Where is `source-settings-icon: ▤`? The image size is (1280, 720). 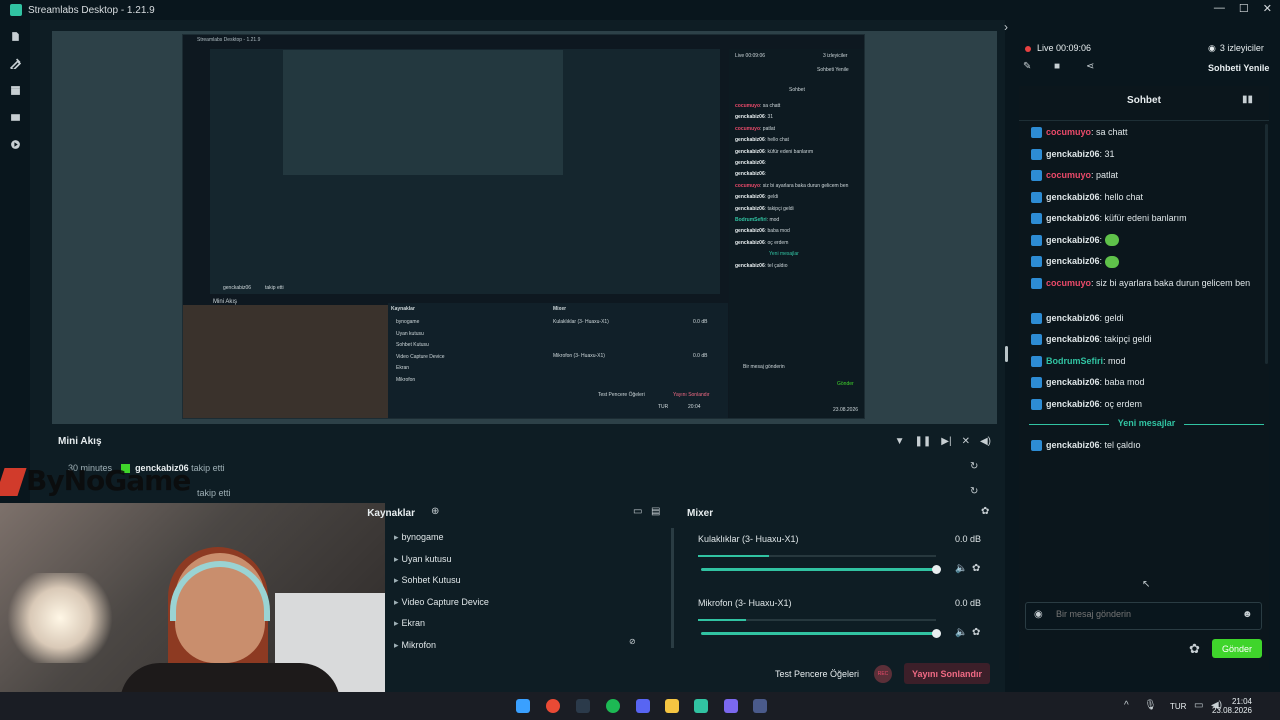 source-settings-icon: ▤ is located at coordinates (655, 511).